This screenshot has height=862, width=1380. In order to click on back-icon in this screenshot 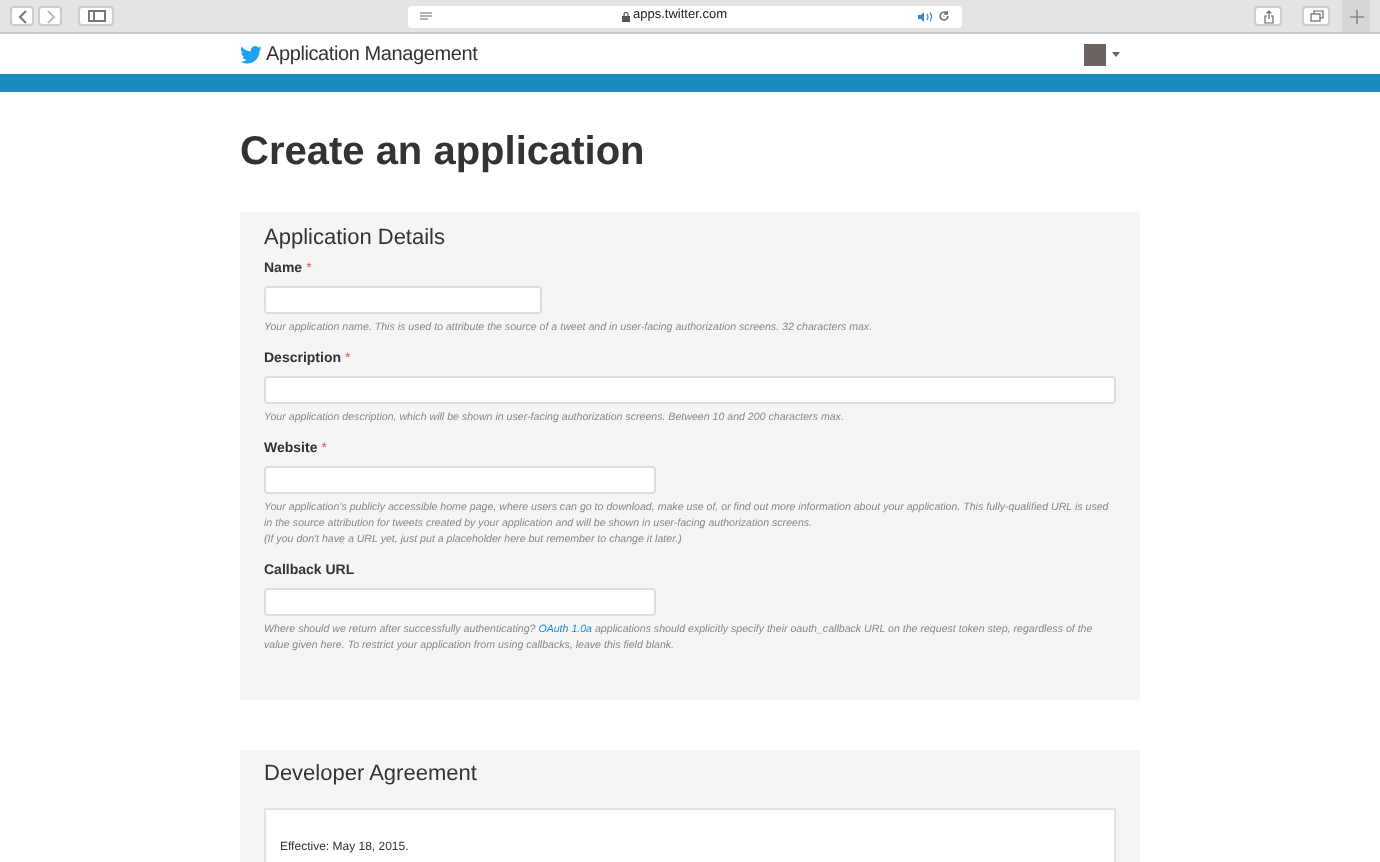, I will do `click(22, 16)`.